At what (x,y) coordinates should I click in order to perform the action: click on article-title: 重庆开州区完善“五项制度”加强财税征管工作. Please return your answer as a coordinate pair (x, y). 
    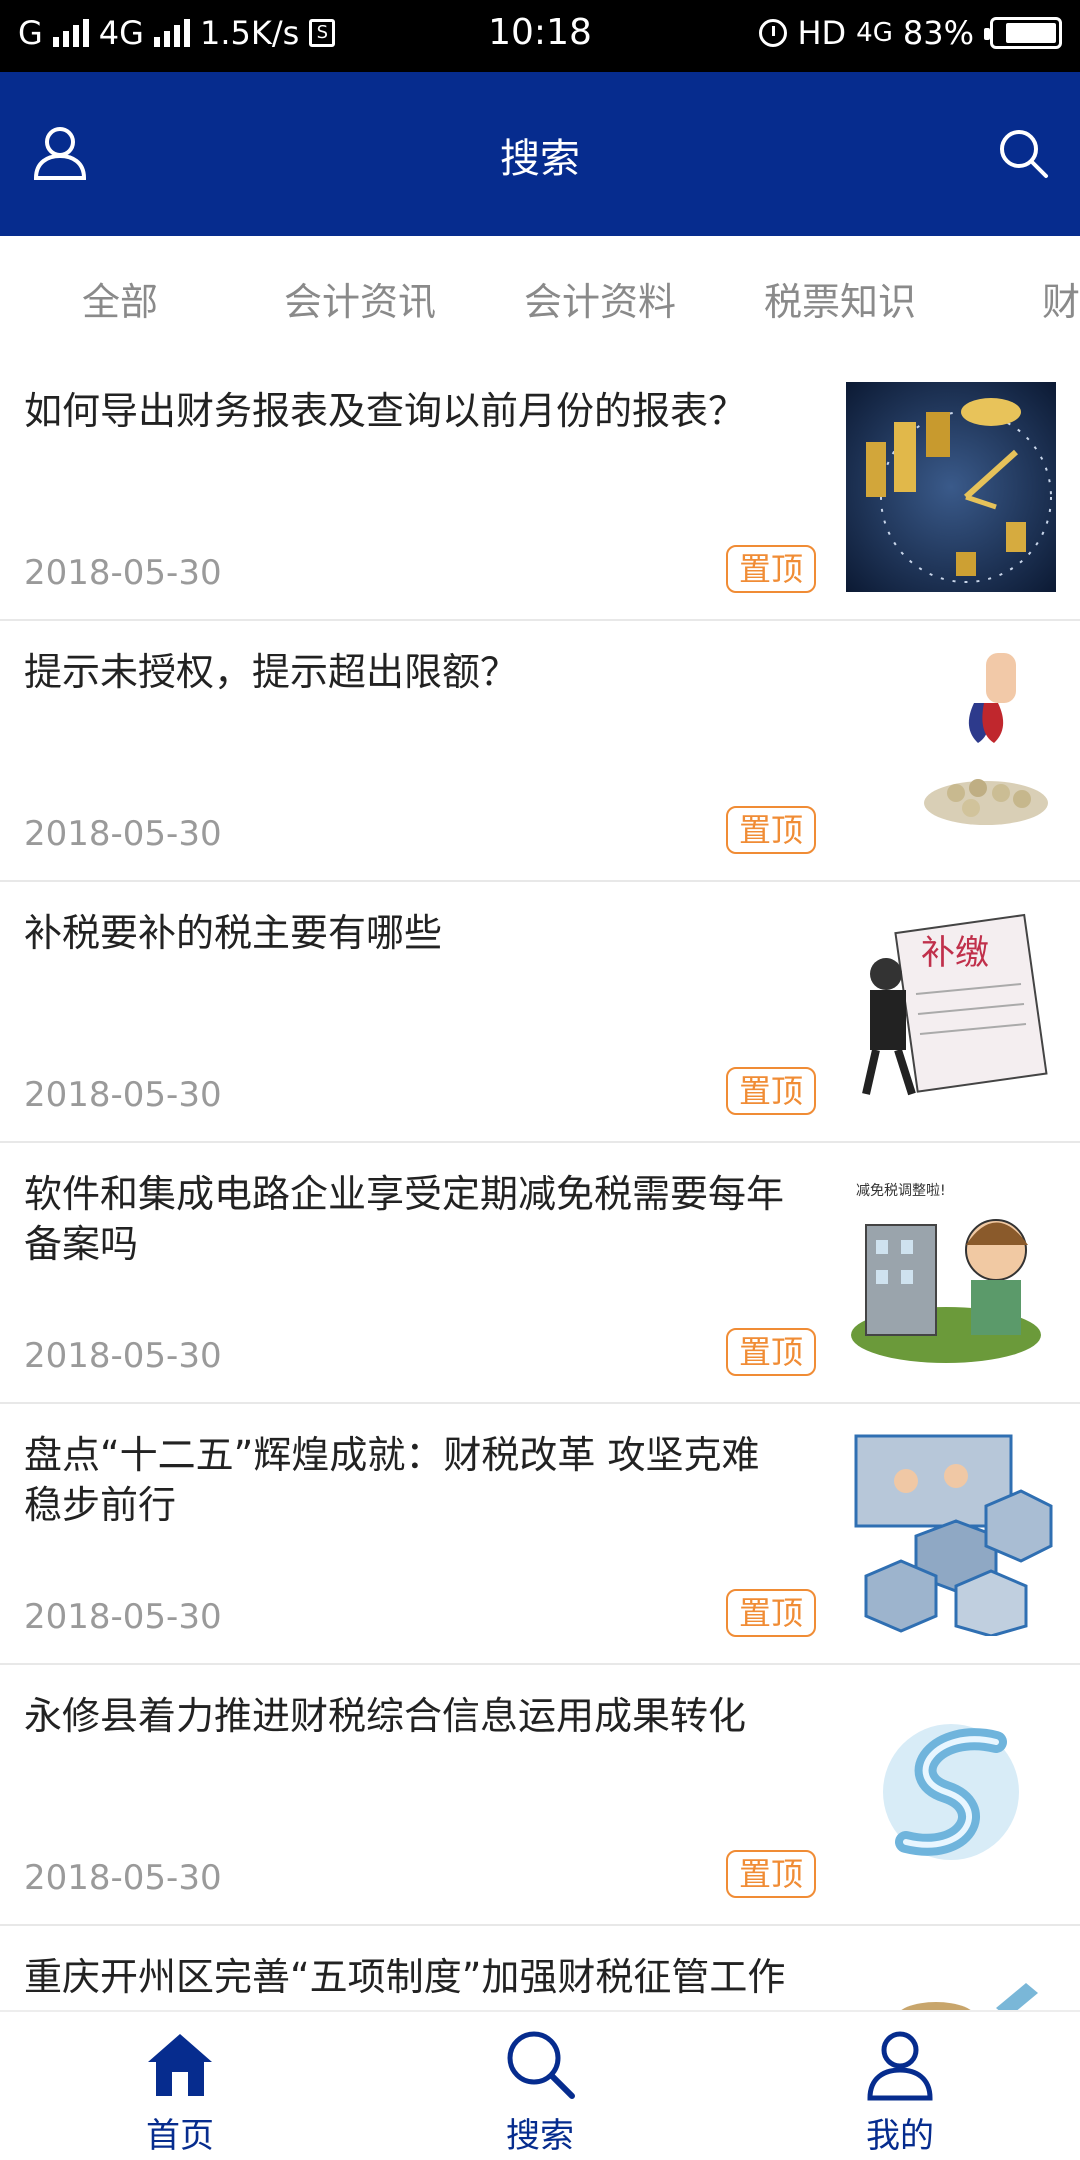
    Looking at the image, I should click on (405, 1977).